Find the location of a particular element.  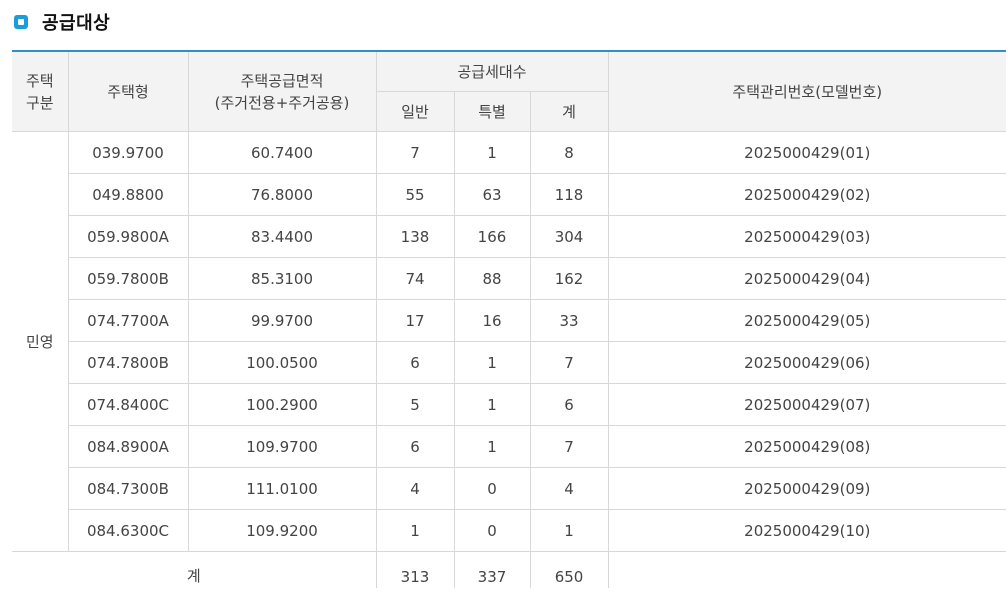

special-count-cell: 63 is located at coordinates (492, 194).